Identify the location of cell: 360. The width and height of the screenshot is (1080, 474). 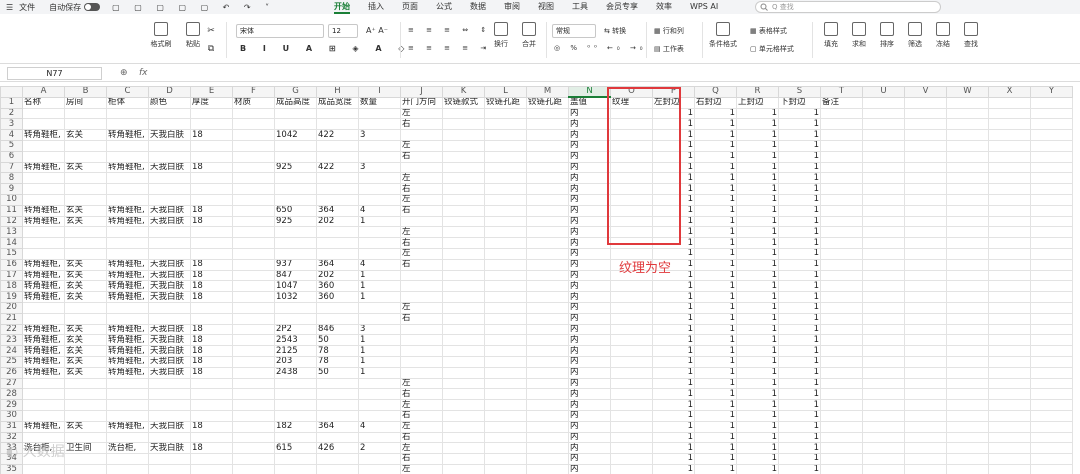
(337, 297).